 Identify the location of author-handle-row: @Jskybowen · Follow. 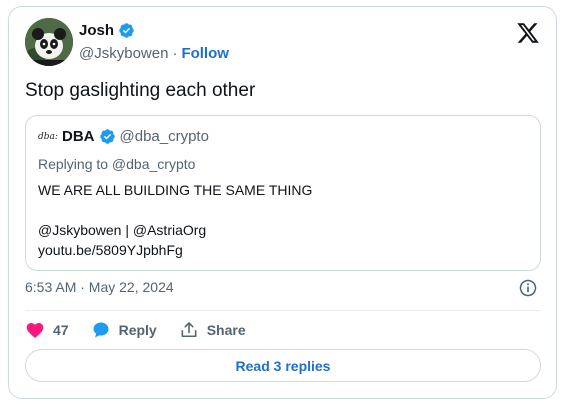
(154, 53).